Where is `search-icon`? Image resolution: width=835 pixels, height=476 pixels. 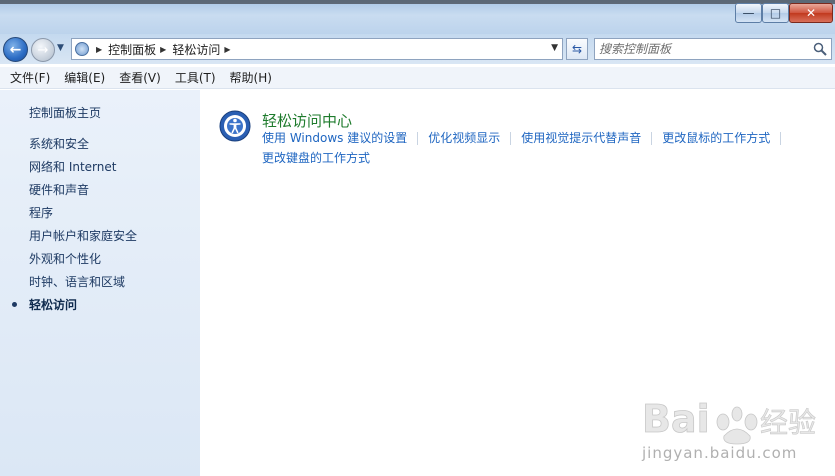 search-icon is located at coordinates (820, 49).